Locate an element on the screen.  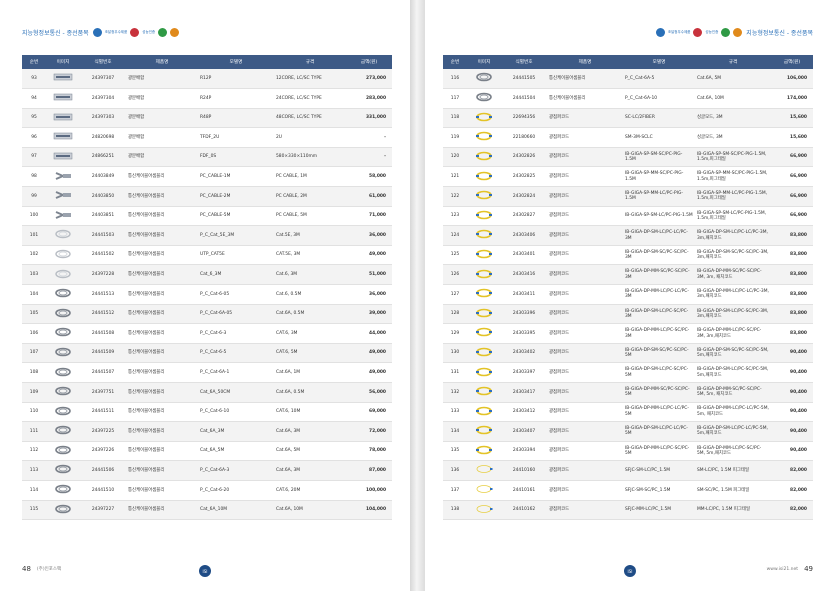
page-footer: www.isi21.net 49 is located at coordinates (790, 569).